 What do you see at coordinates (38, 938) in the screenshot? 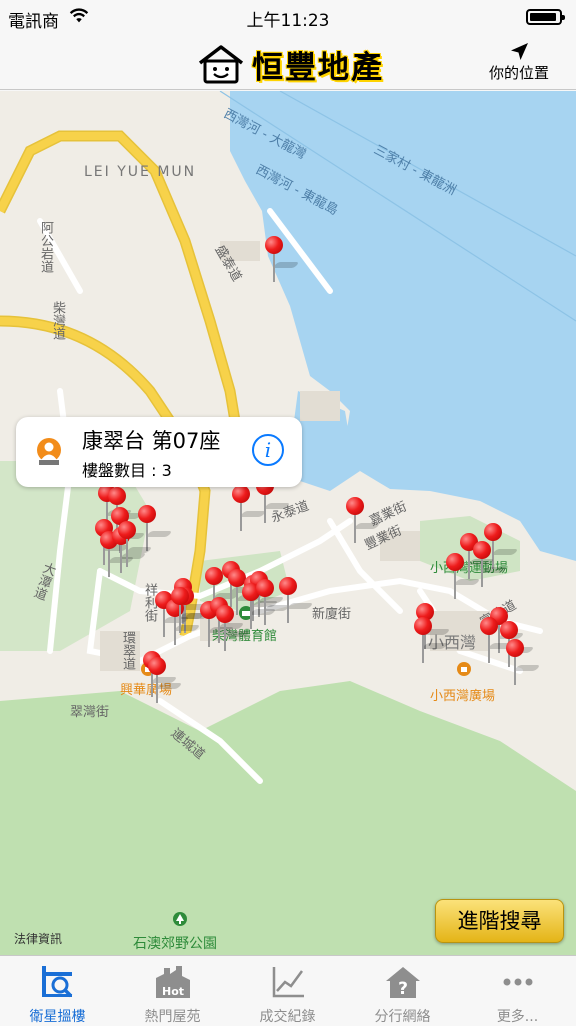
I see `legal-link: 法律資訊` at bounding box center [38, 938].